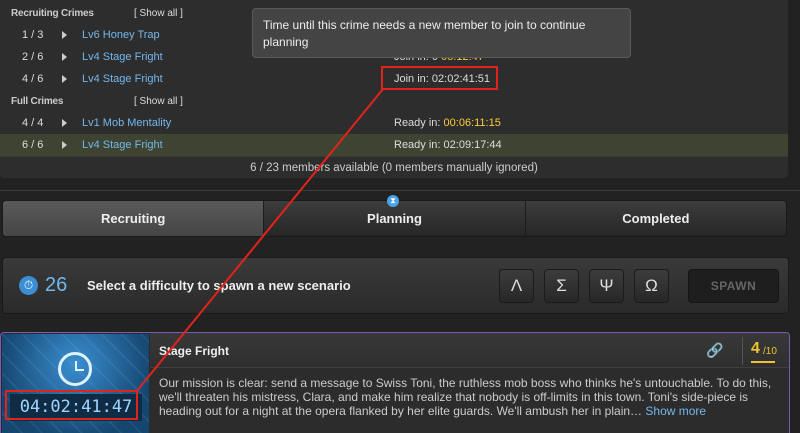 The image size is (800, 433). Describe the element at coordinates (516, 286) in the screenshot. I see `difficulty-lambda-button: Λ` at that location.